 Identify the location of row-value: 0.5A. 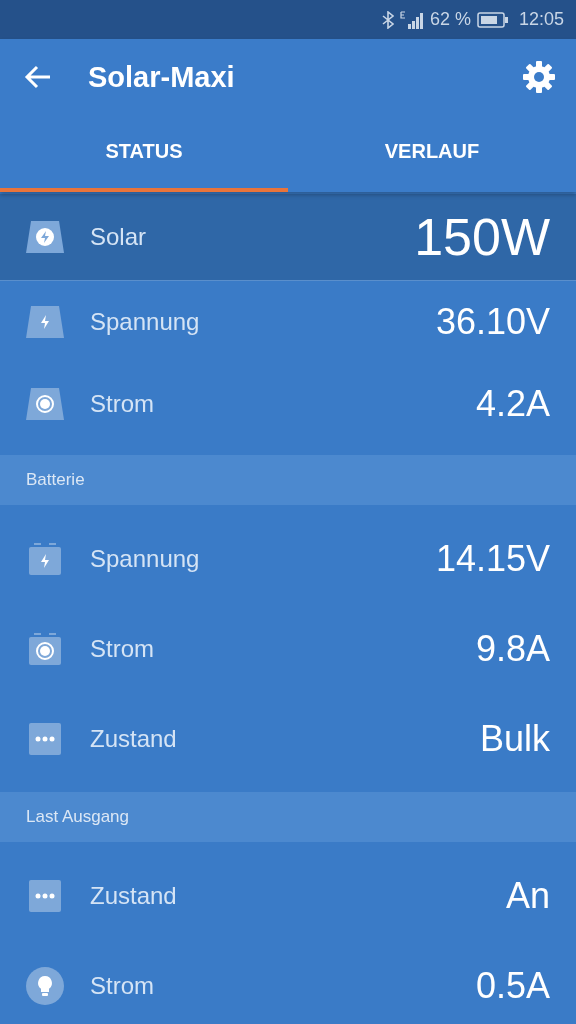
(512, 986).